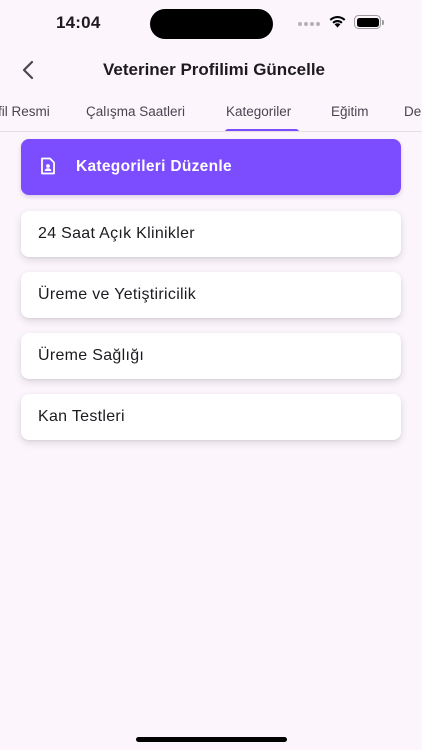 This screenshot has height=750, width=422. Describe the element at coordinates (48, 166) in the screenshot. I see `contact-document-icon` at that location.